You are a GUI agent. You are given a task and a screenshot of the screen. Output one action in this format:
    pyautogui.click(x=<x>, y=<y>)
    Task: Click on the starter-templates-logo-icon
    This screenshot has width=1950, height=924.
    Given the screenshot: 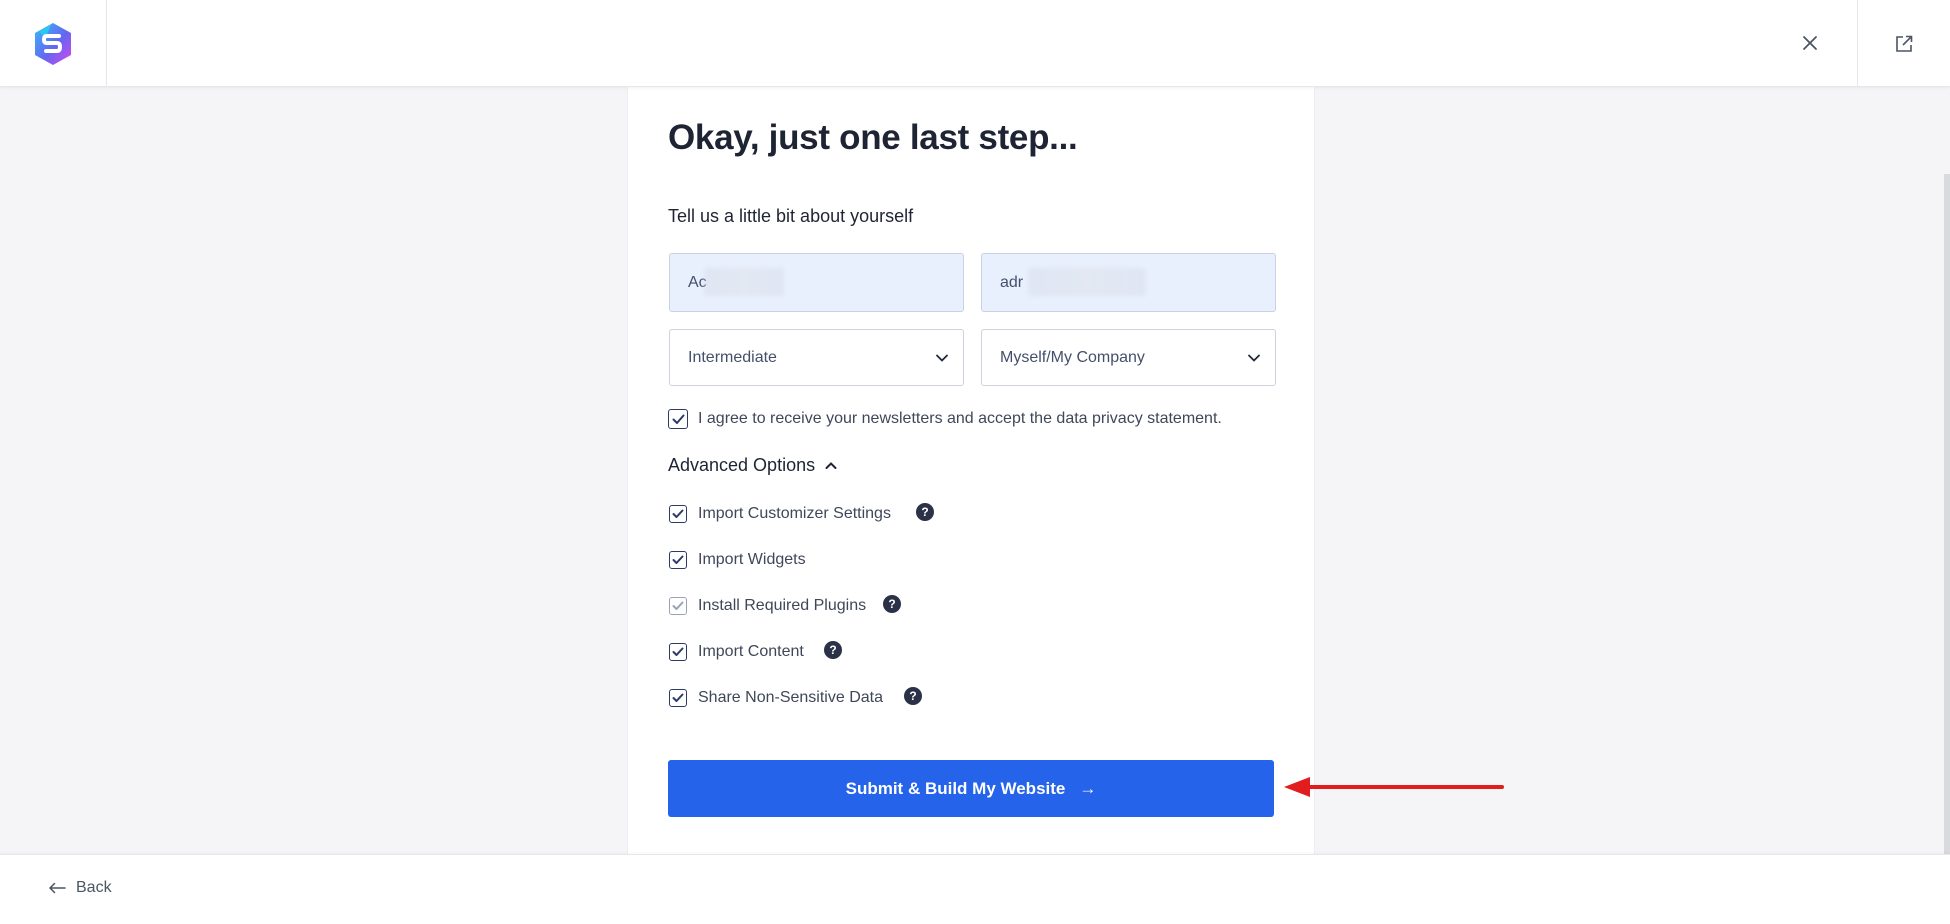 What is the action you would take?
    pyautogui.click(x=53, y=43)
    